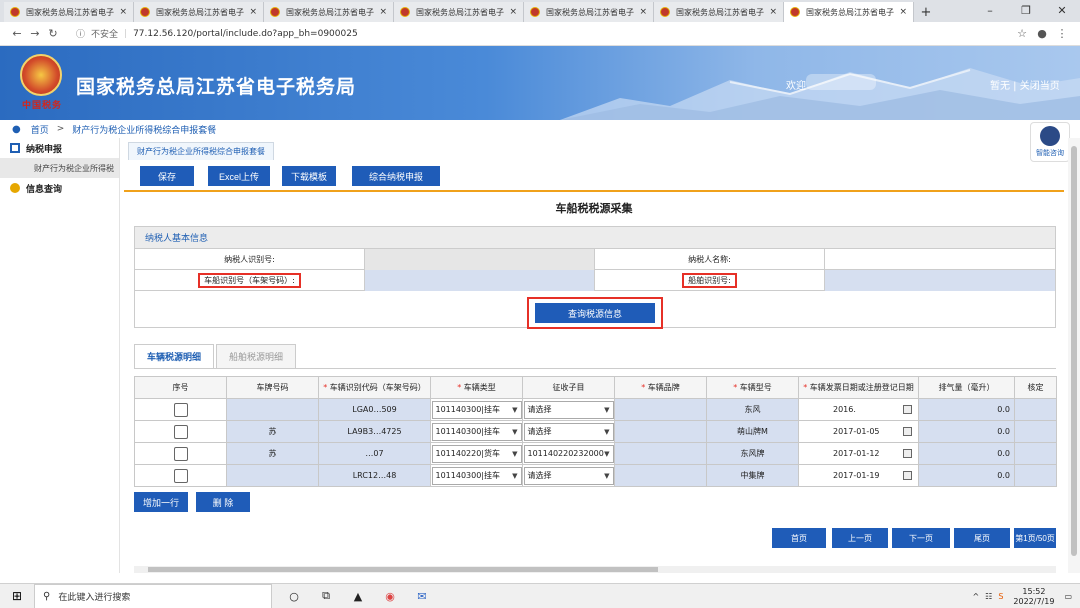 Image resolution: width=1080 pixels, height=608 pixels. Describe the element at coordinates (35, 33) in the screenshot. I see `forward-arrow-icon: →` at that location.